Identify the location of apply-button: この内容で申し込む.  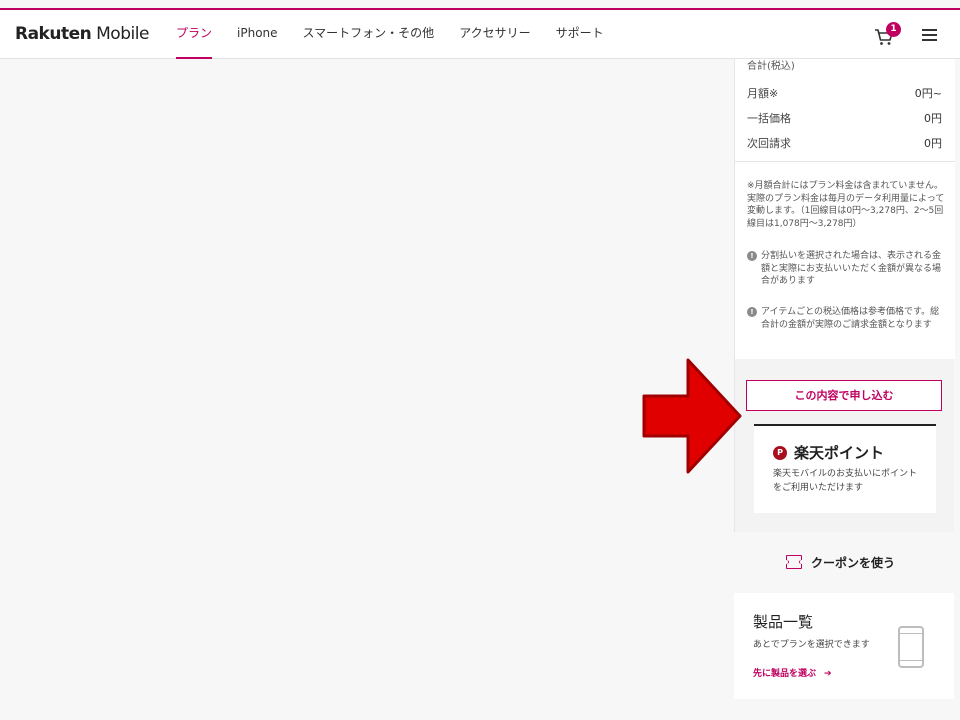
(844, 395).